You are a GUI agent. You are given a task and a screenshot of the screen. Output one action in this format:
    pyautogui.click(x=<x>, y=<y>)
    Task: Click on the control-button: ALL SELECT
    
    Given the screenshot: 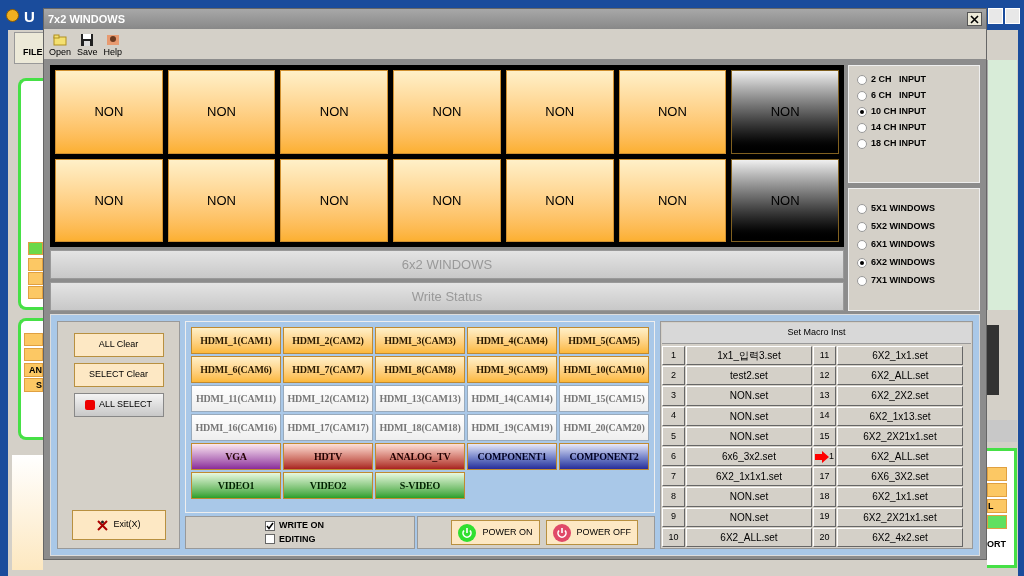 What is the action you would take?
    pyautogui.click(x=118, y=405)
    